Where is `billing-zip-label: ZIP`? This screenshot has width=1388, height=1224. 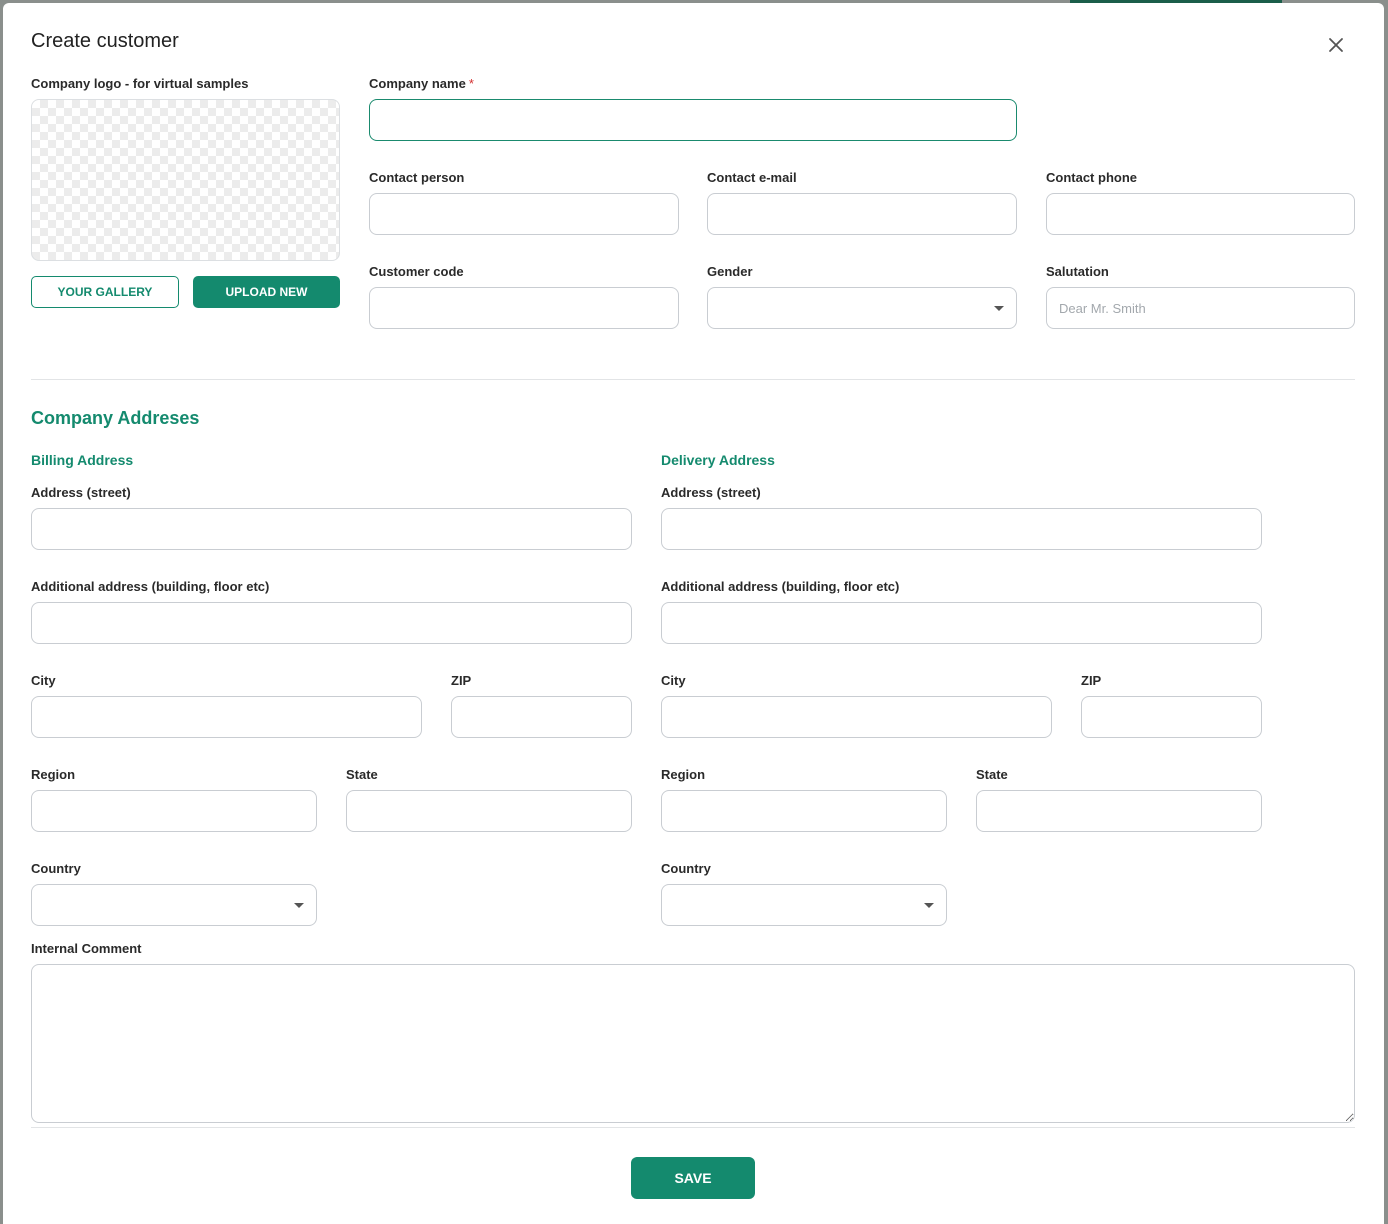 billing-zip-label: ZIP is located at coordinates (461, 680).